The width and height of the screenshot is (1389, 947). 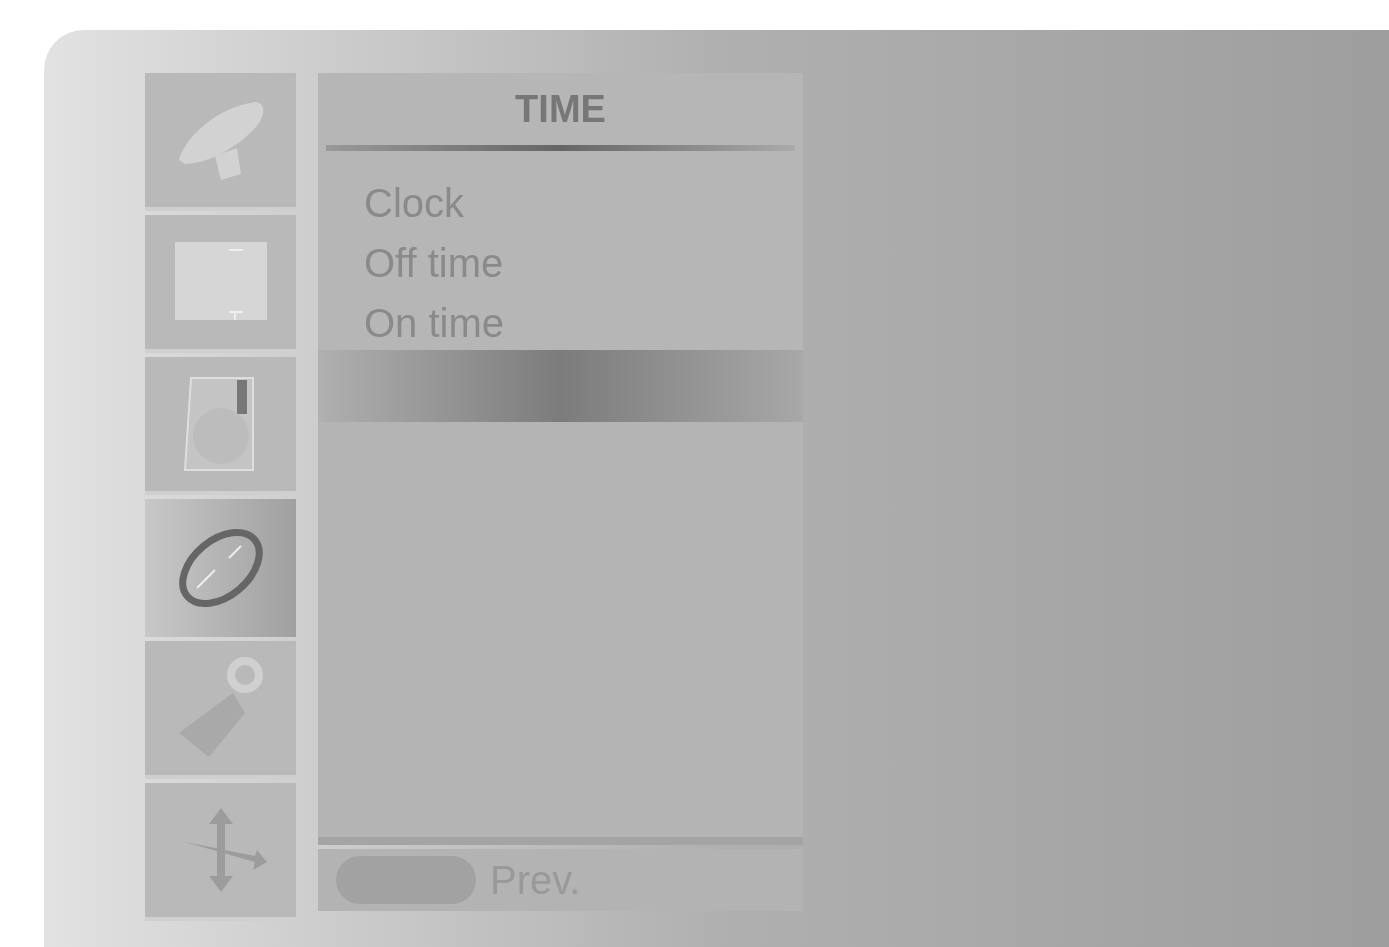 I want to click on menu-title: TIME, so click(x=560, y=109).